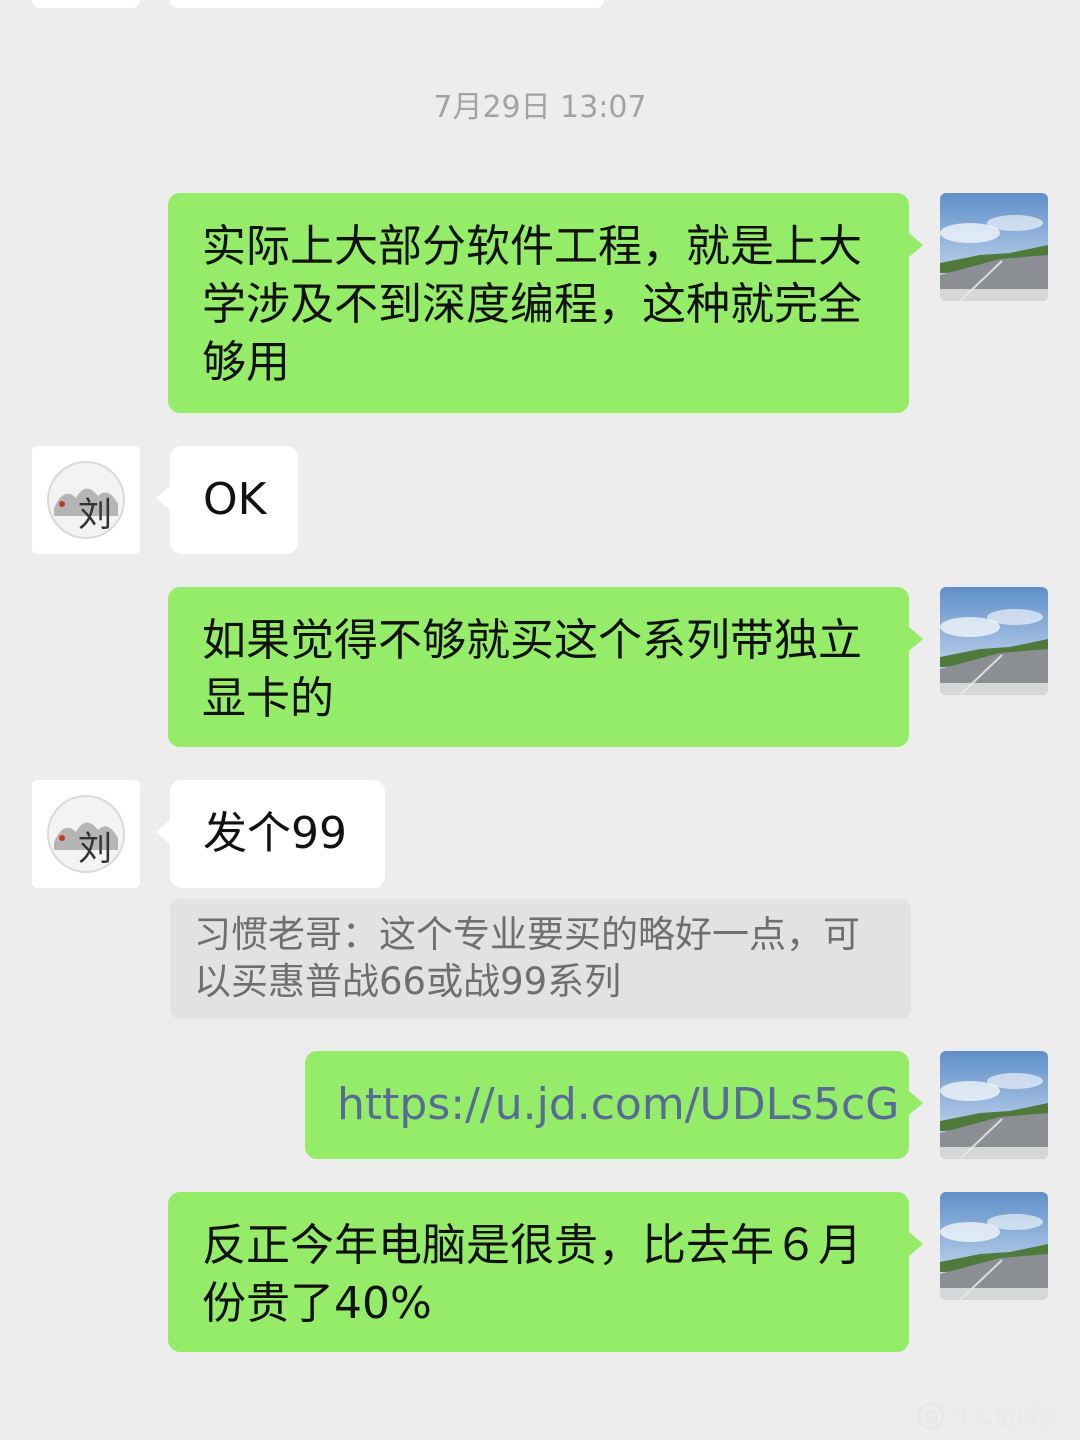 The width and height of the screenshot is (1080, 1440). Describe the element at coordinates (930, 1416) in the screenshot. I see `watermark-logo-icon: 值` at that location.